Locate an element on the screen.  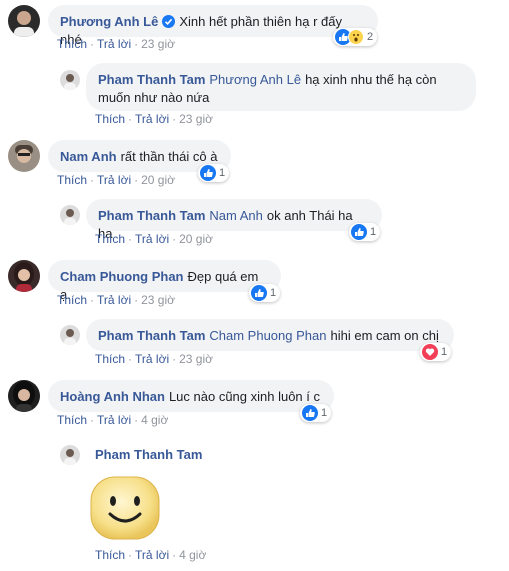
comment-text: rất thần thái cô à is located at coordinates (169, 156).